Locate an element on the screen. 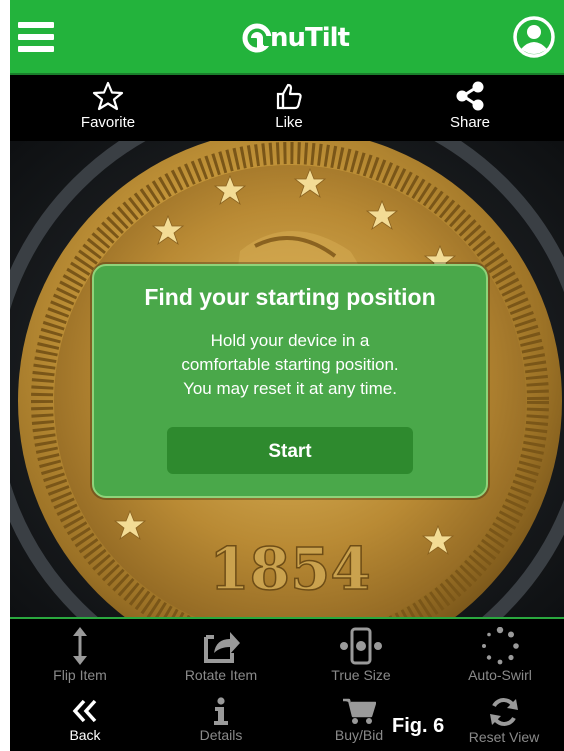  star-icon is located at coordinates (108, 96).